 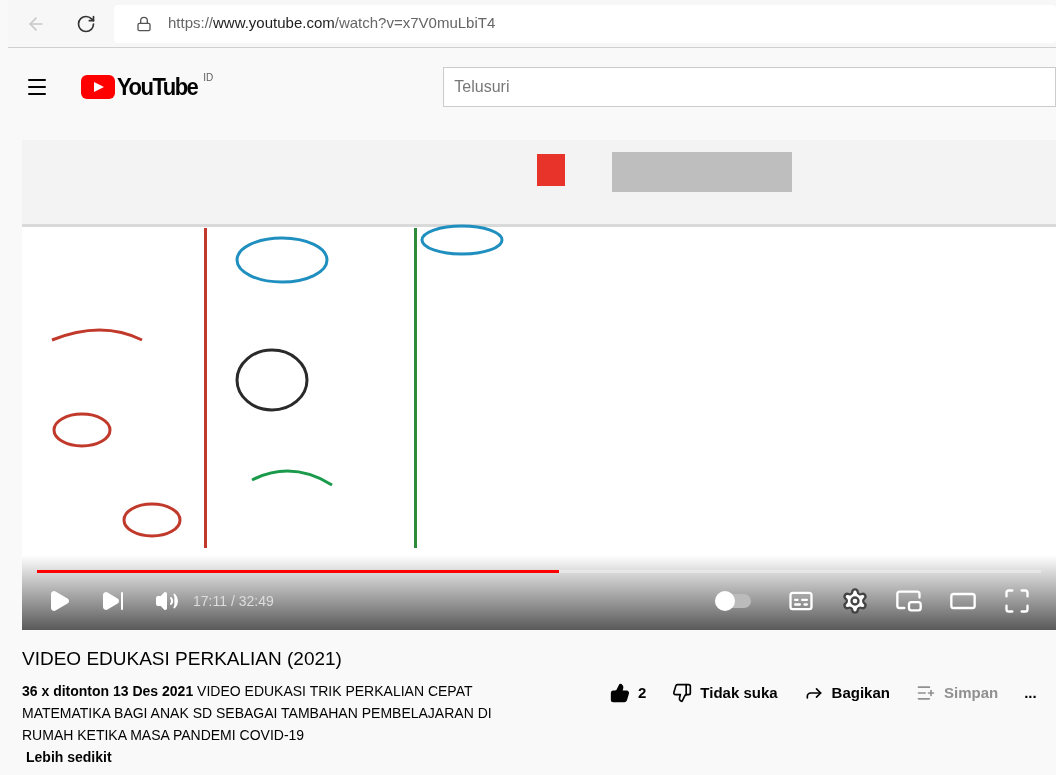 I want to click on address-bar: https://www.youtube.com/watch?v=x7V0muLbiT4, so click(x=585, y=23).